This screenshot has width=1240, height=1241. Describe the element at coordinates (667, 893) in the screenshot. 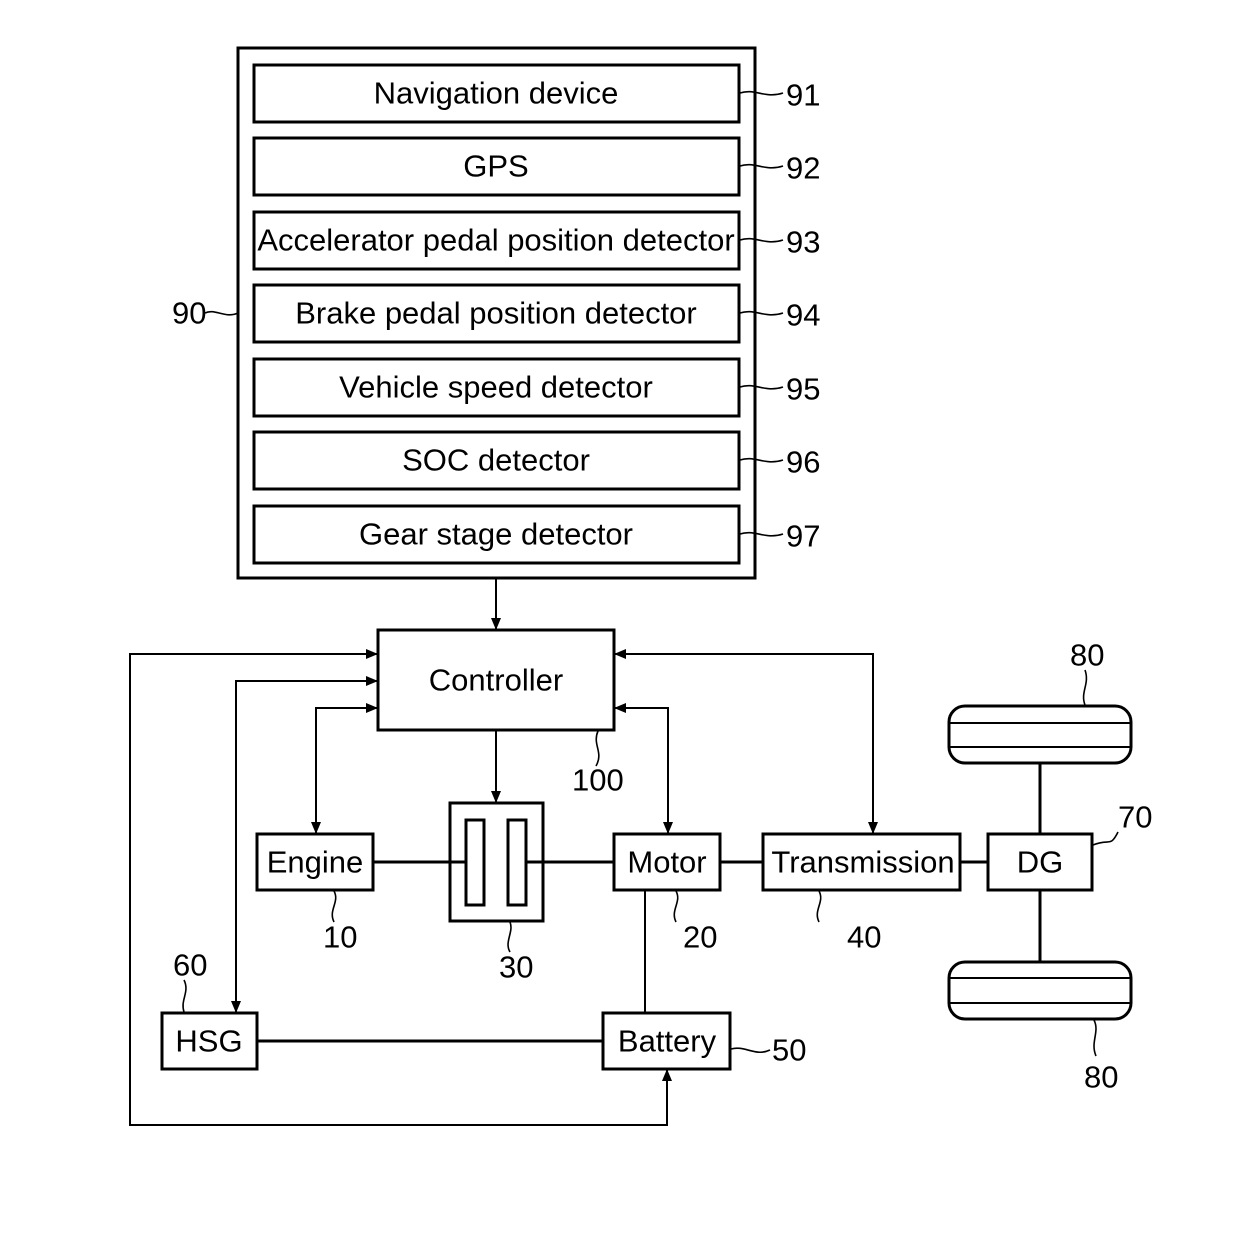

I see `motor-block: Motor 20` at that location.